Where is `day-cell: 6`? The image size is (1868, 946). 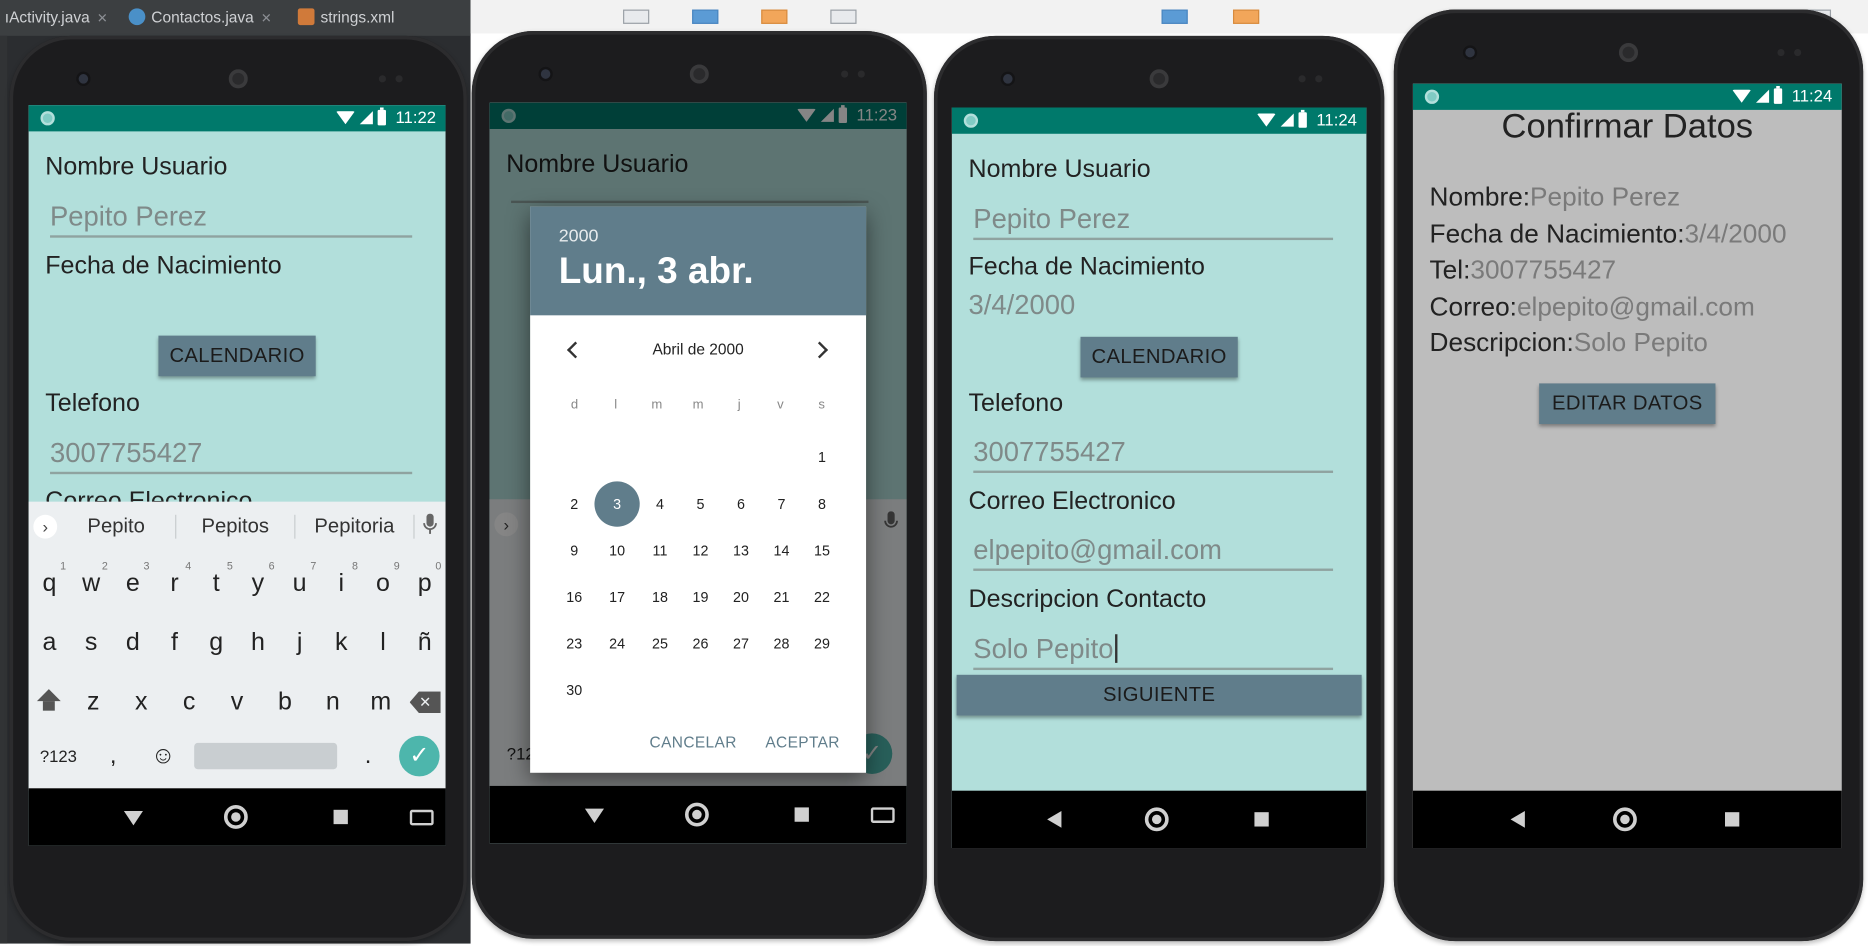 day-cell: 6 is located at coordinates (741, 503).